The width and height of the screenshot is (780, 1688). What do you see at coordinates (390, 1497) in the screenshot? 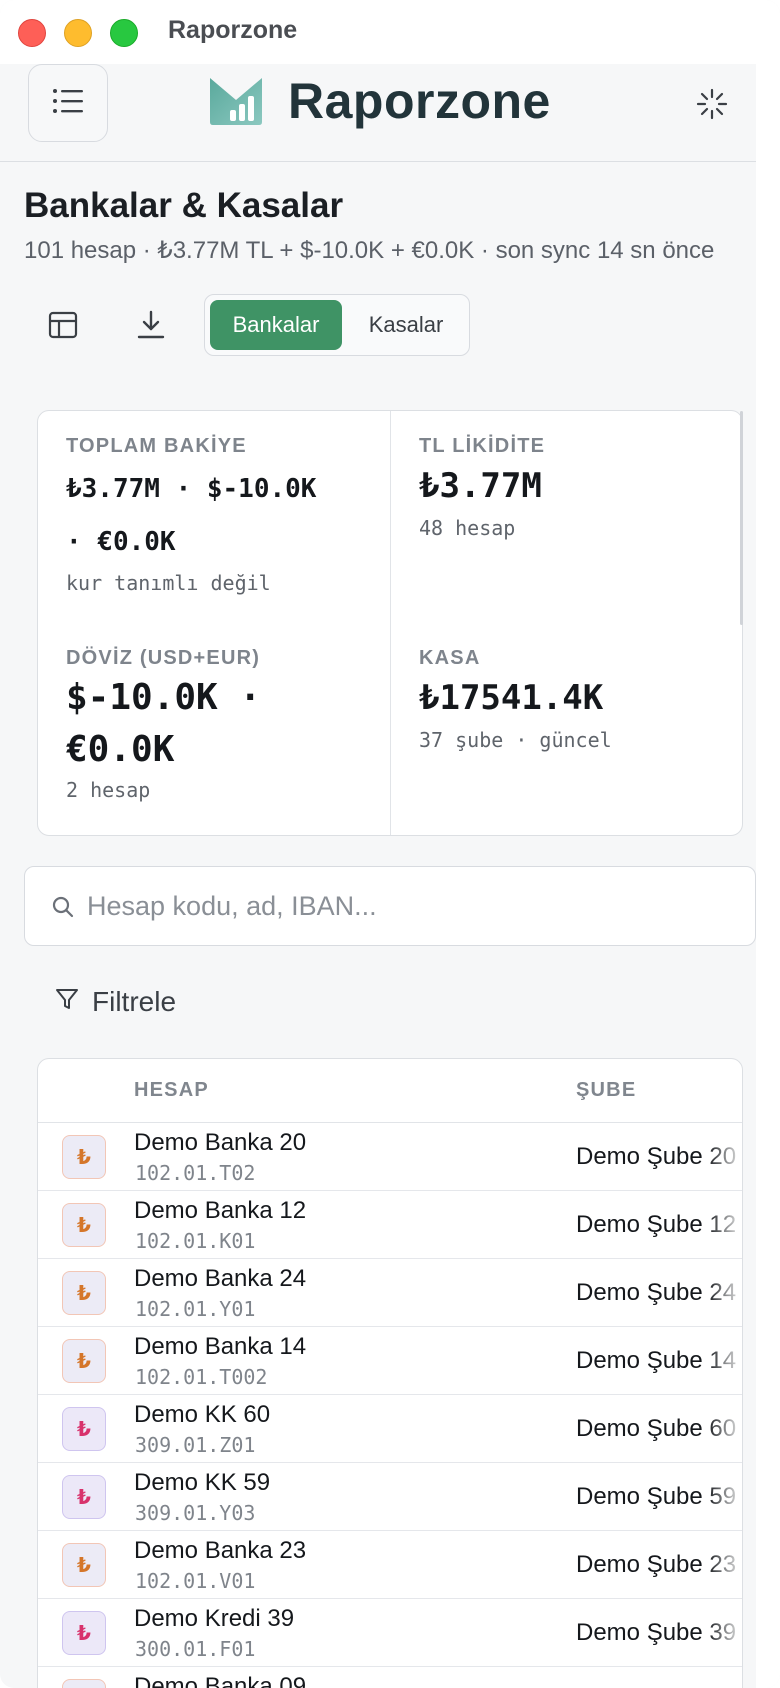
I see `table-row: ₺ Demo KK 59 309.01.Y03 Demo Şube 59` at bounding box center [390, 1497].